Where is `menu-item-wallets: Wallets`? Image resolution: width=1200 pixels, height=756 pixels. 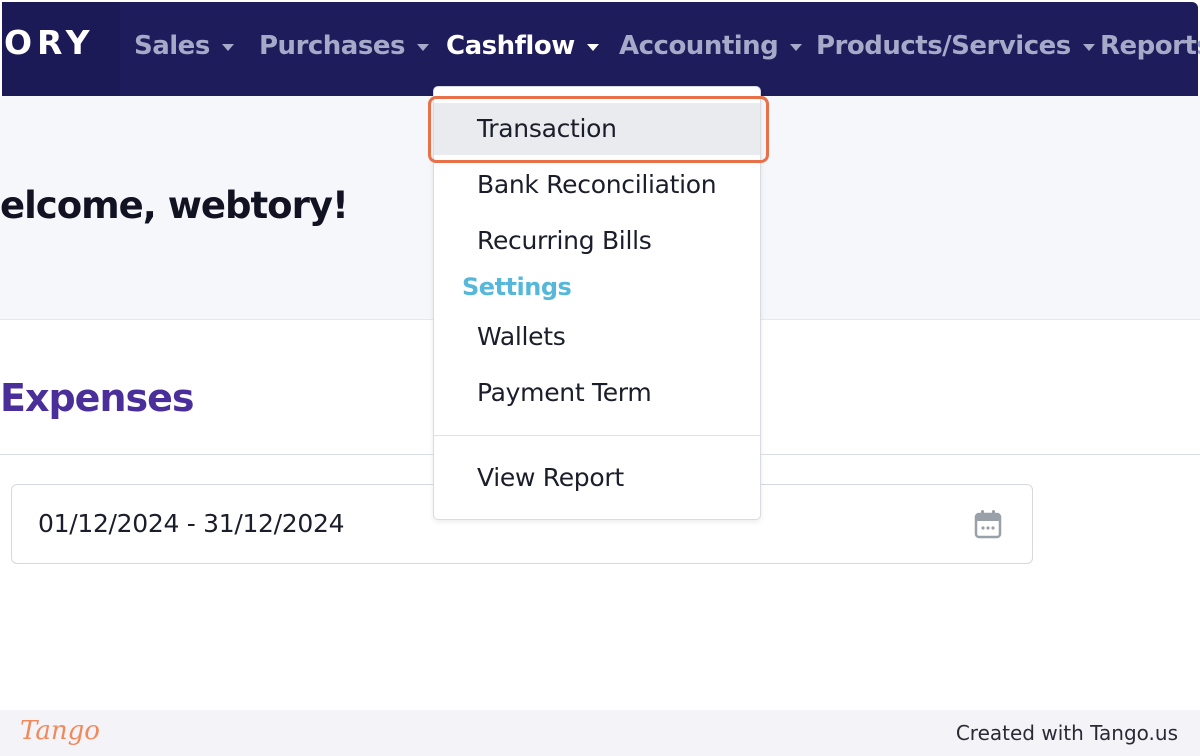
menu-item-wallets: Wallets is located at coordinates (597, 337).